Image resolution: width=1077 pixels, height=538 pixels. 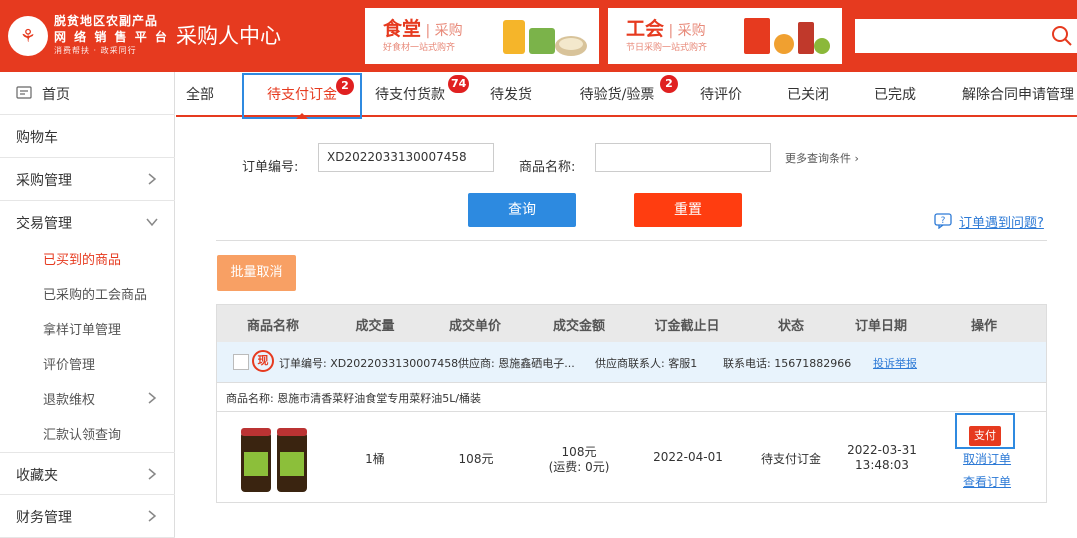 I want to click on sidebar-sub-purchased-goods: 已买到的商品, so click(x=87, y=257).